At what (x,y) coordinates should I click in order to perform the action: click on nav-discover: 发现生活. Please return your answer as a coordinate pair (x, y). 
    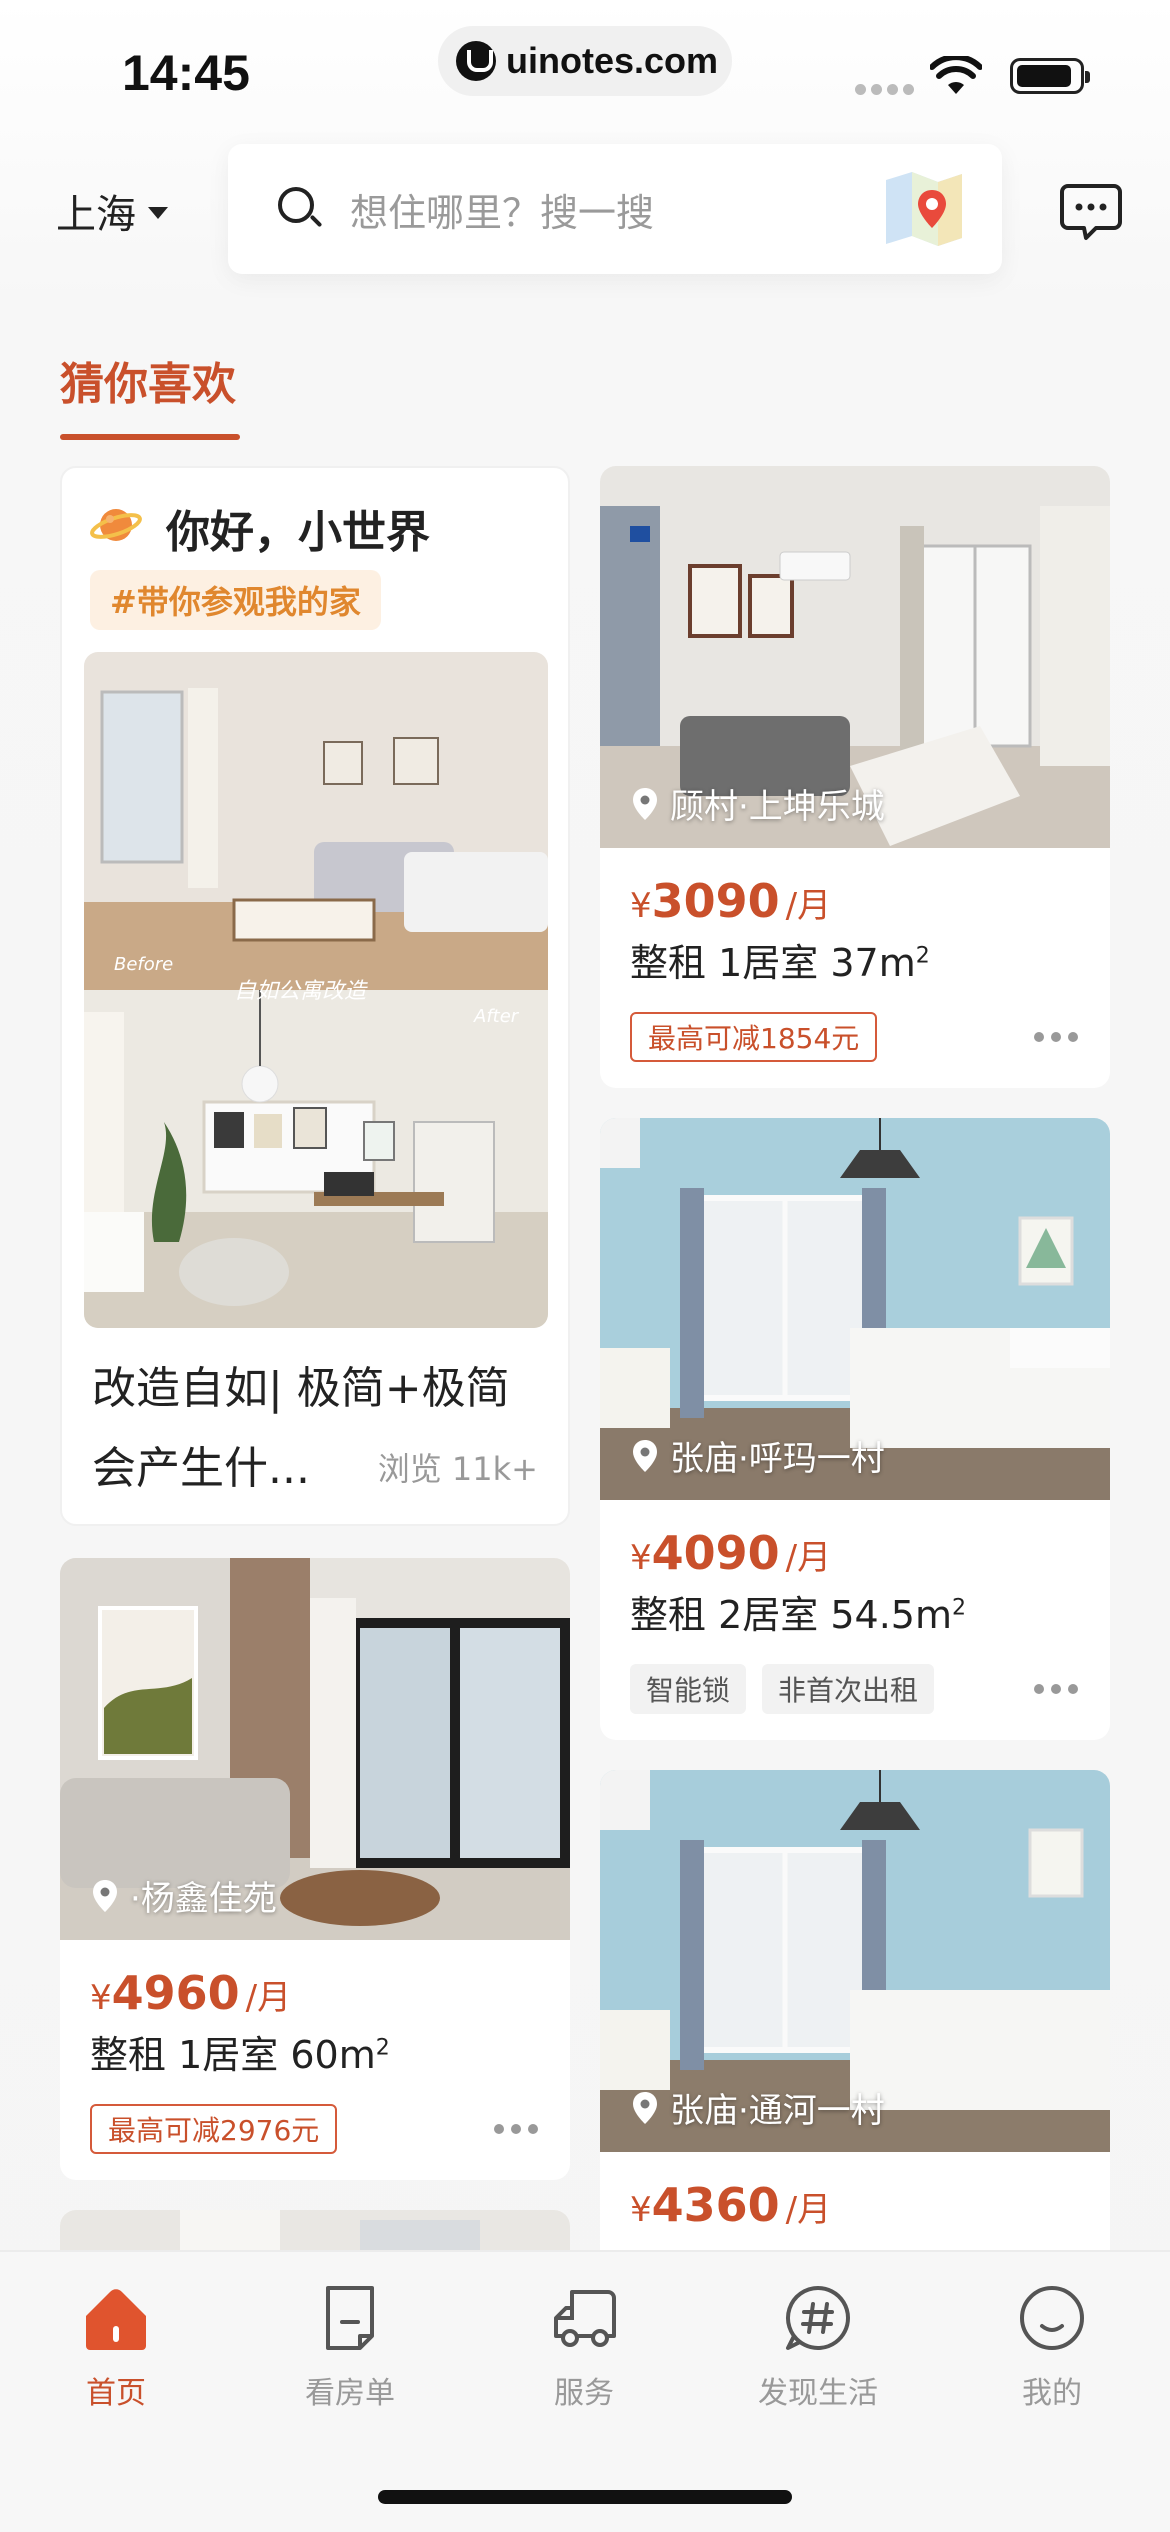
    Looking at the image, I should click on (818, 2347).